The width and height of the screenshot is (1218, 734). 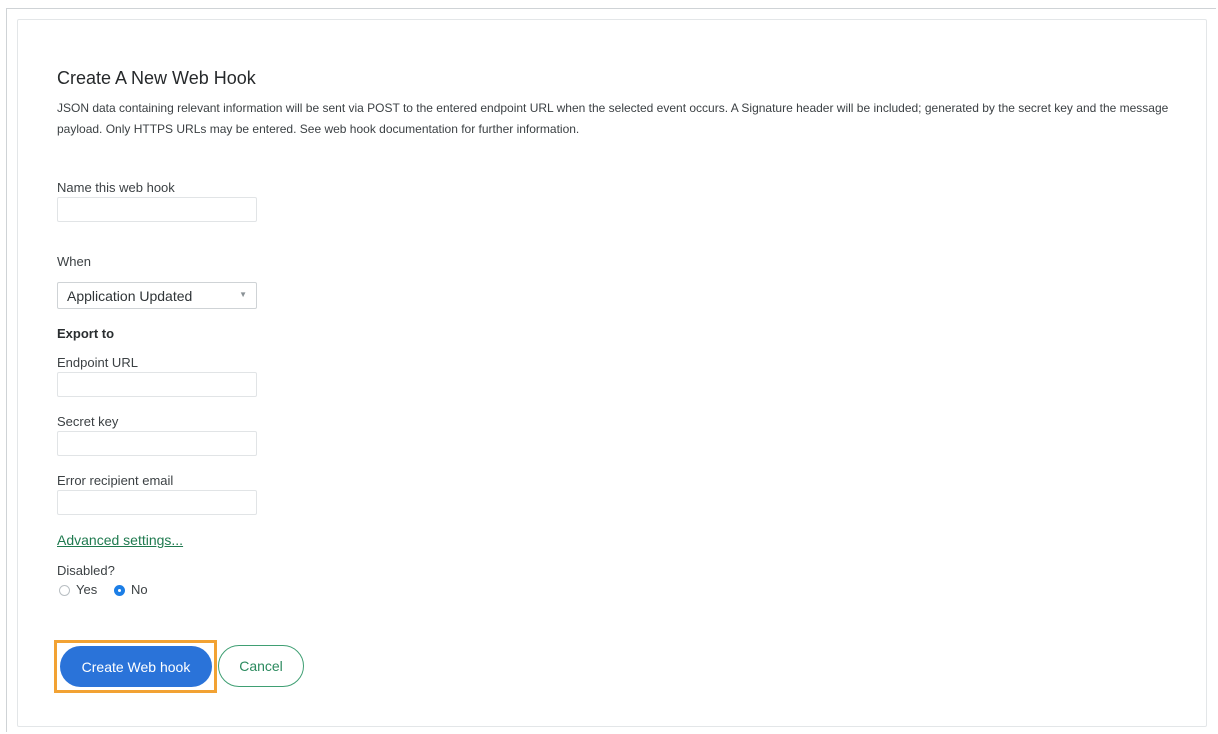 What do you see at coordinates (261, 666) in the screenshot?
I see `cancel-button: Cancel` at bounding box center [261, 666].